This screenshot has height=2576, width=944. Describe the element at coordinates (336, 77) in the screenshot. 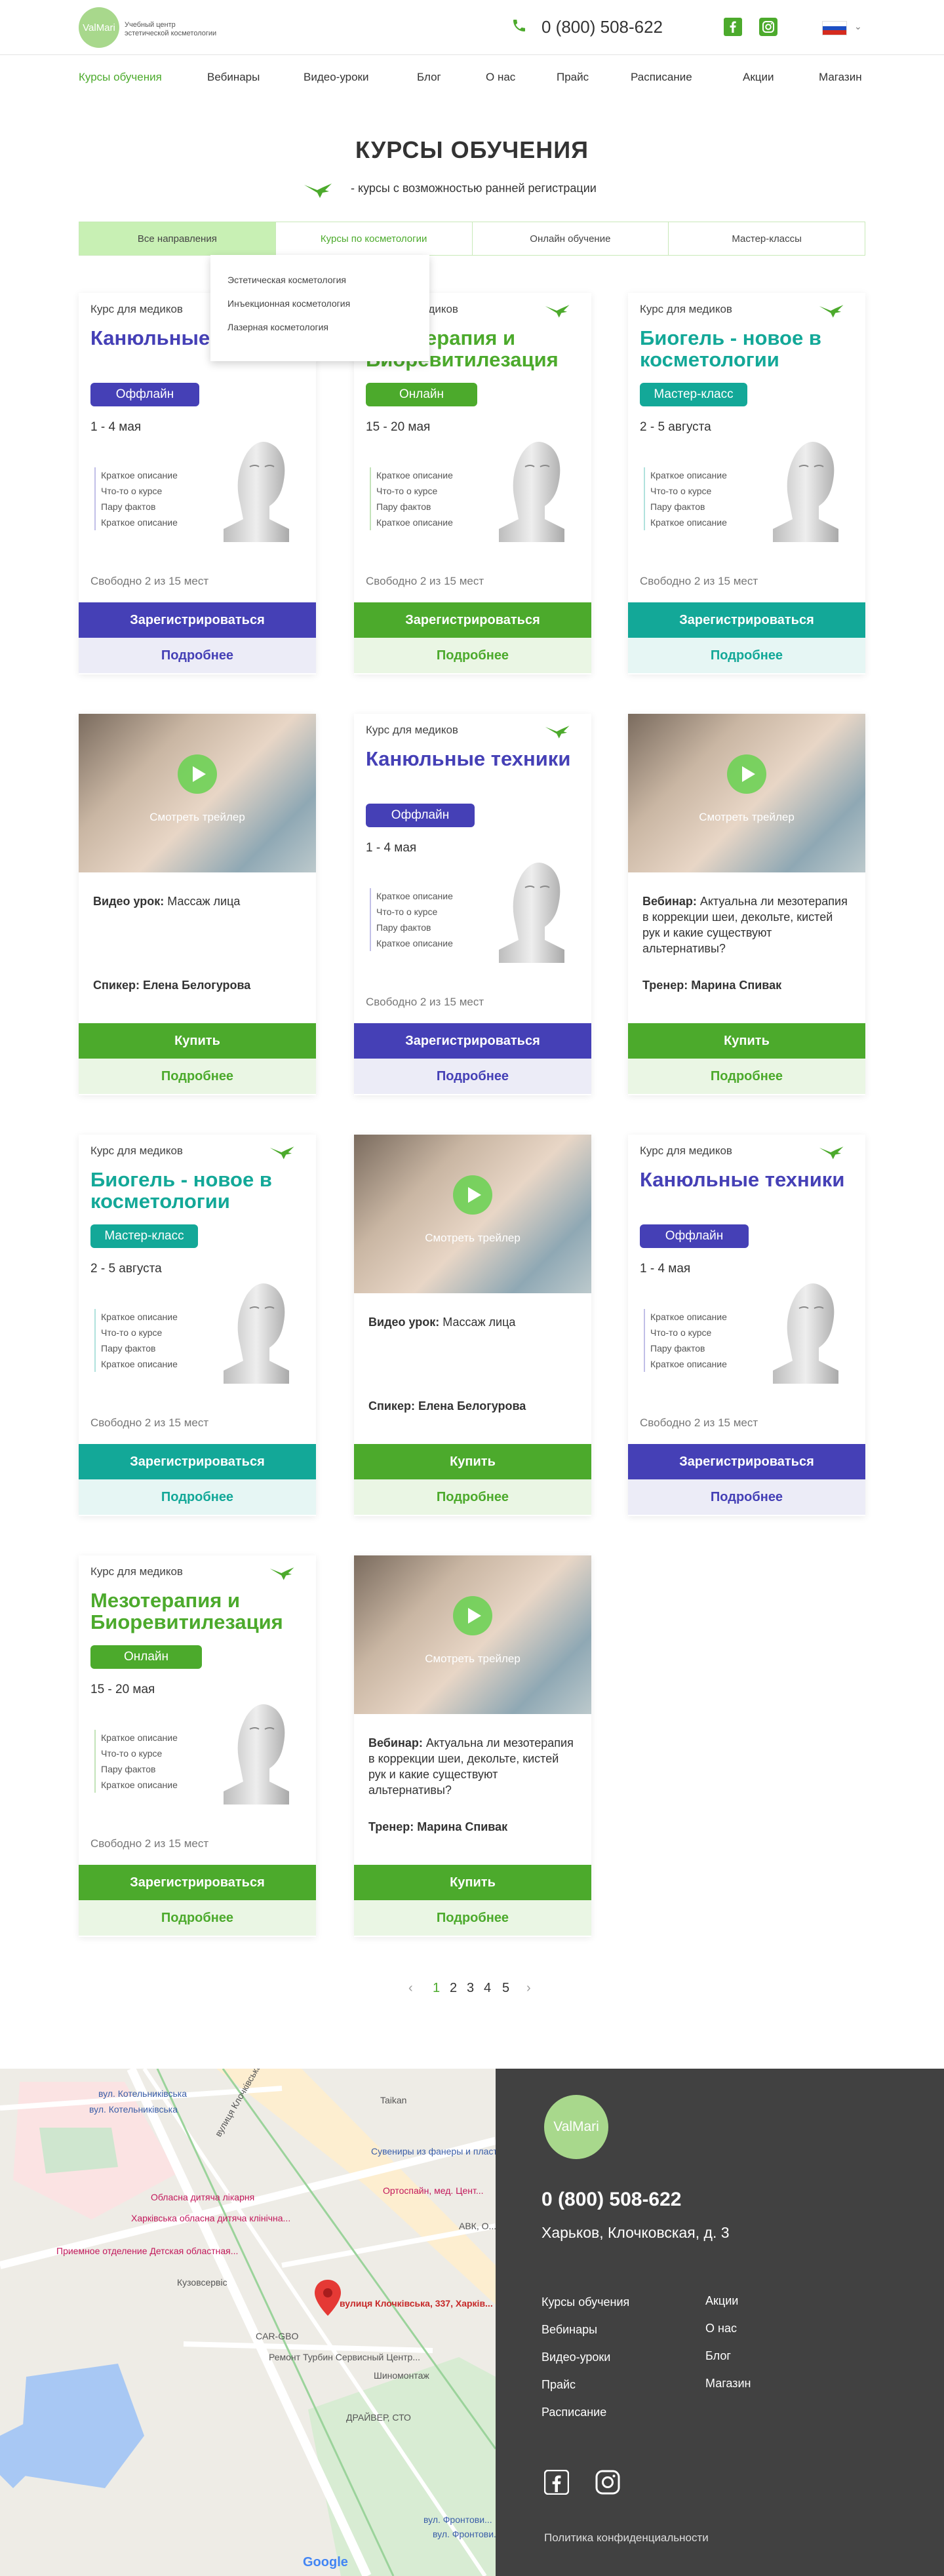

I see `nav-video-lessons: Видео-уроки` at that location.